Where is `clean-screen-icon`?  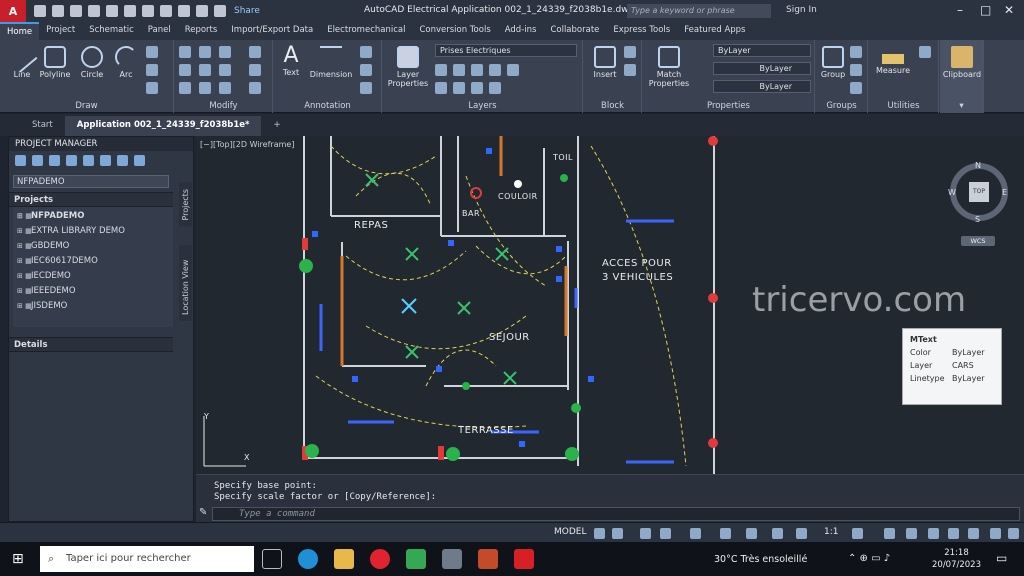 clean-screen-icon is located at coordinates (973, 533).